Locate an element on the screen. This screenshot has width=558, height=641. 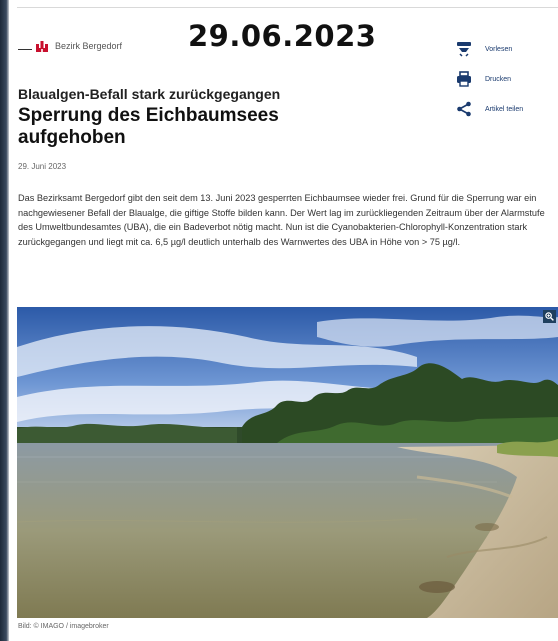
image-zoom-button is located at coordinates (549, 316).